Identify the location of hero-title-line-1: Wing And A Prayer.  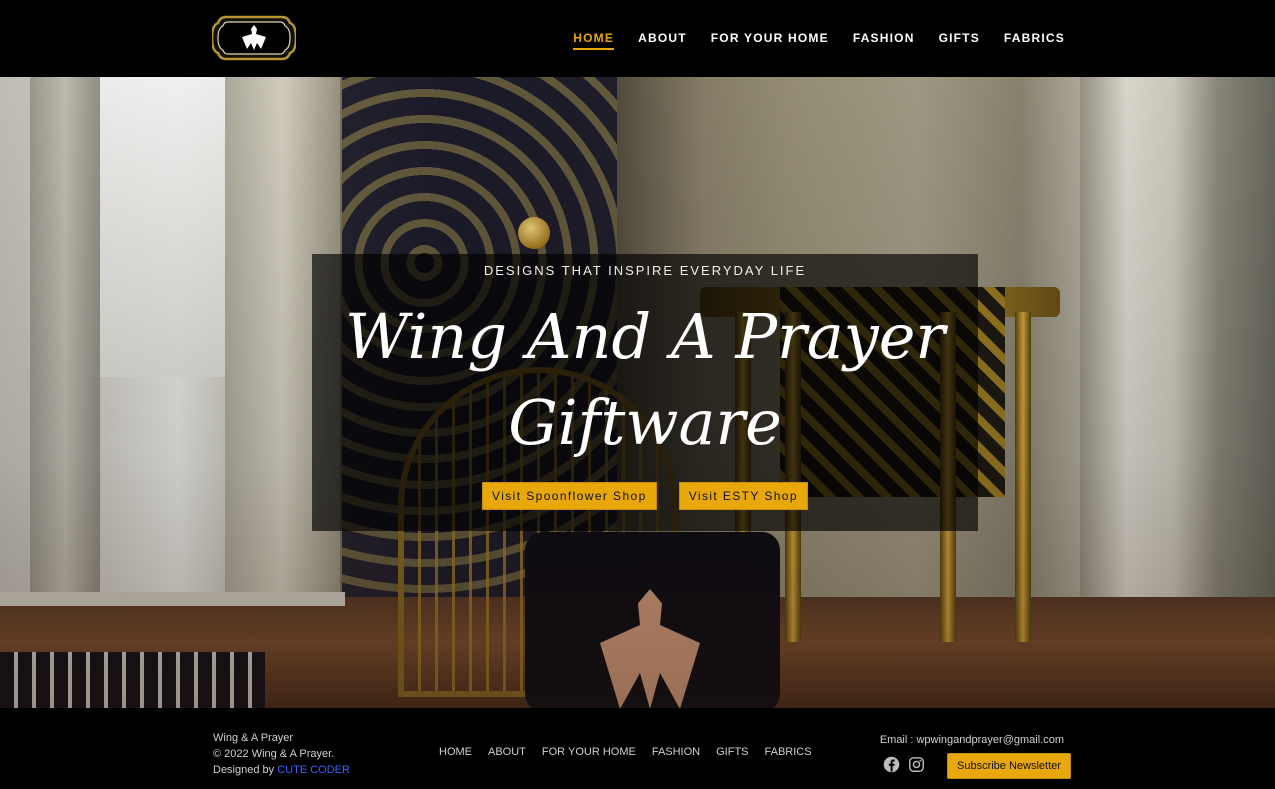
(645, 336).